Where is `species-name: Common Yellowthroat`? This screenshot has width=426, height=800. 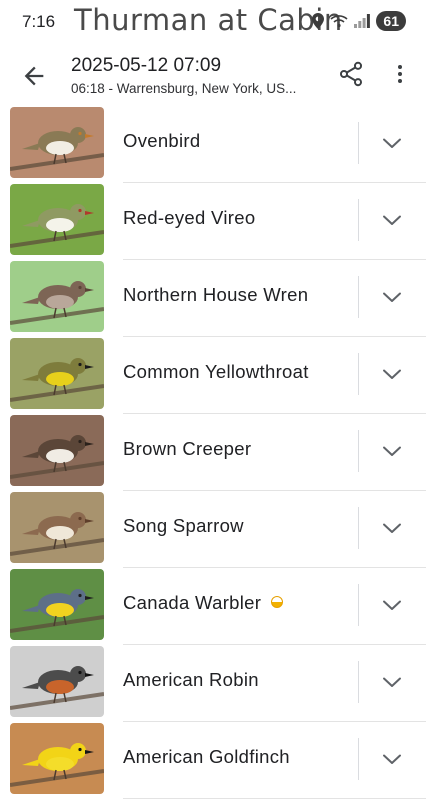
species-name: Common Yellowthroat is located at coordinates (216, 372).